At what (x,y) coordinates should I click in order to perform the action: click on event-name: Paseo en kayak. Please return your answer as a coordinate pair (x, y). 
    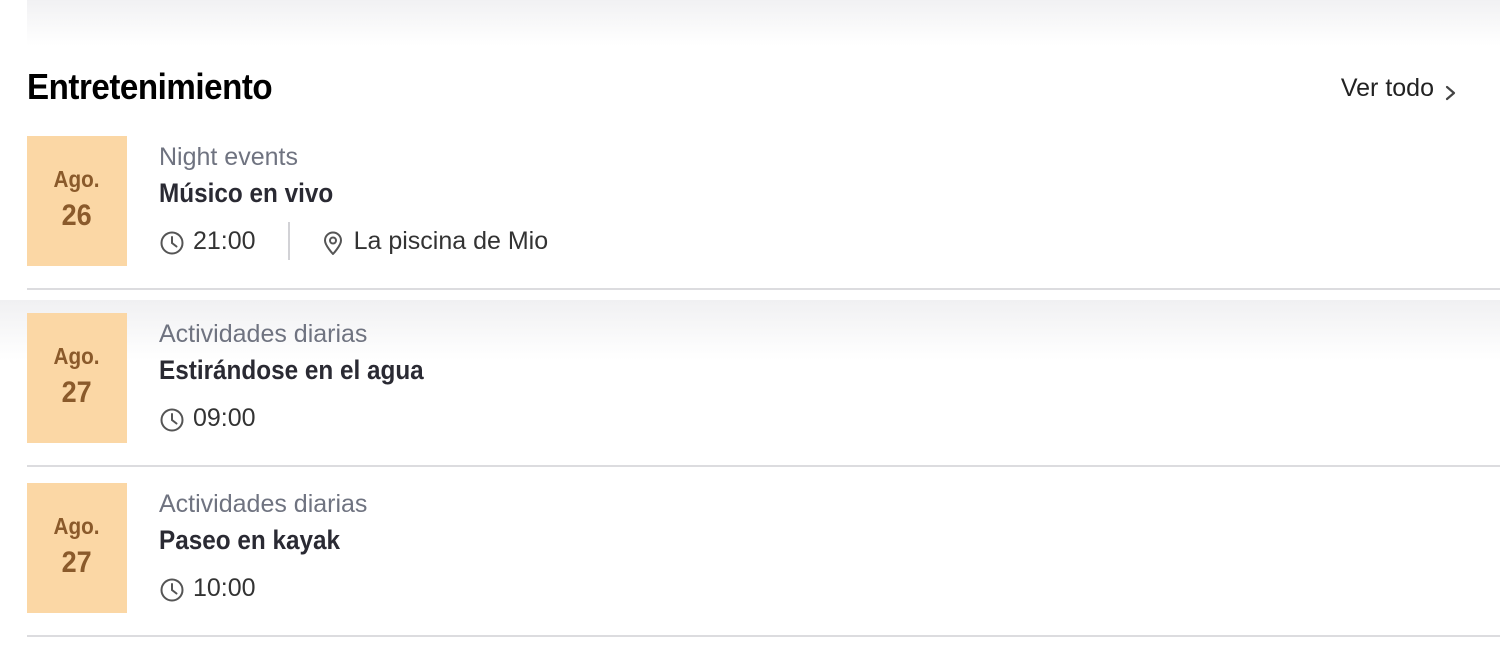
    Looking at the image, I should click on (253, 540).